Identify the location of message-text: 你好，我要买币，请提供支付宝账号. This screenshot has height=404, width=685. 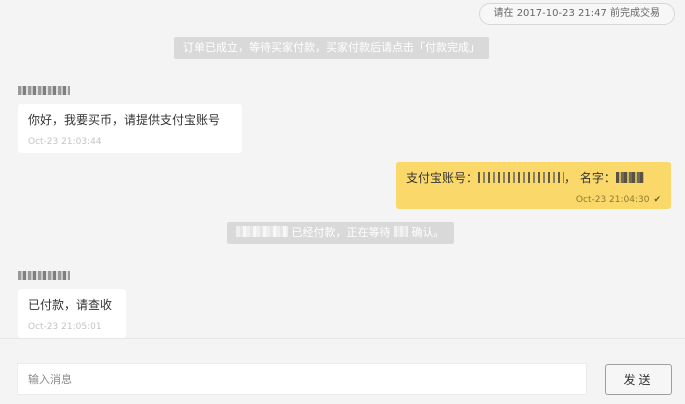
(124, 120).